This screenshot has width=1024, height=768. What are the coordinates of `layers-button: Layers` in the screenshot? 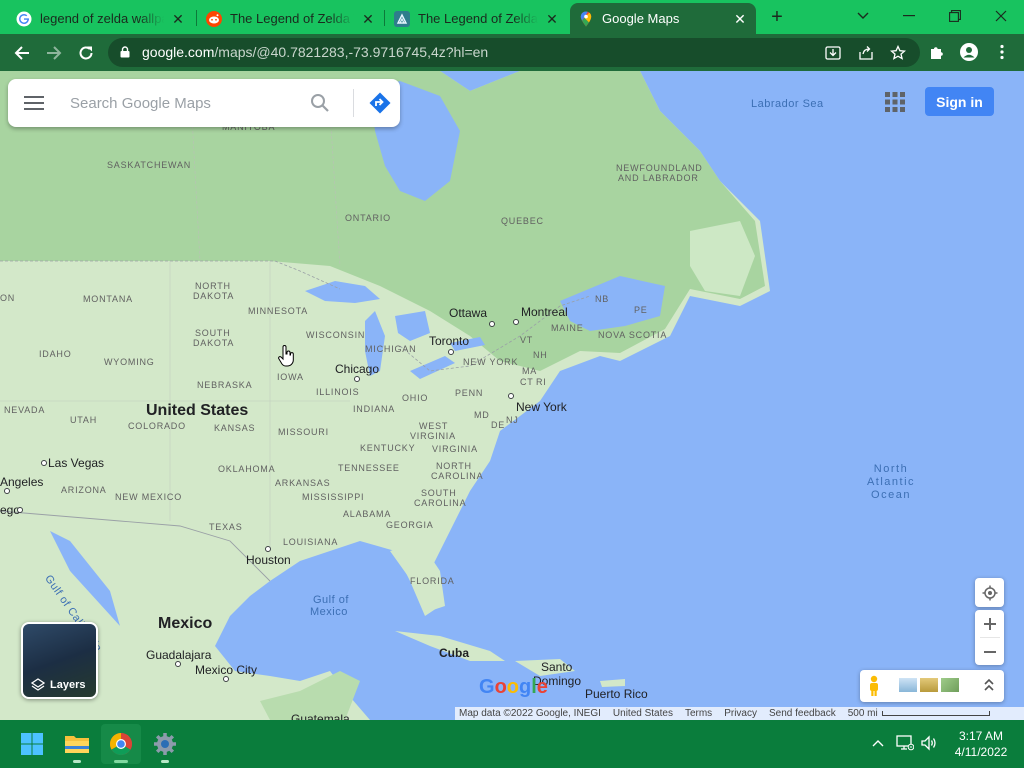 It's located at (59, 660).